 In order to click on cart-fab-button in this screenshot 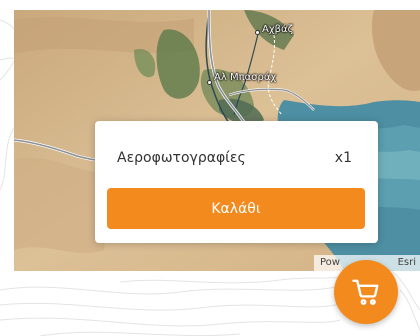, I will do `click(366, 292)`.